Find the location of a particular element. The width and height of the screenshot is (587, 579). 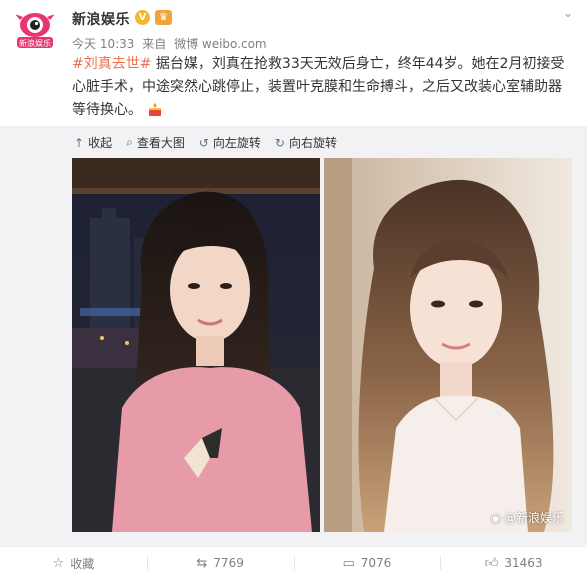

rotate-left-label: 向左旋转 is located at coordinates (236, 143).